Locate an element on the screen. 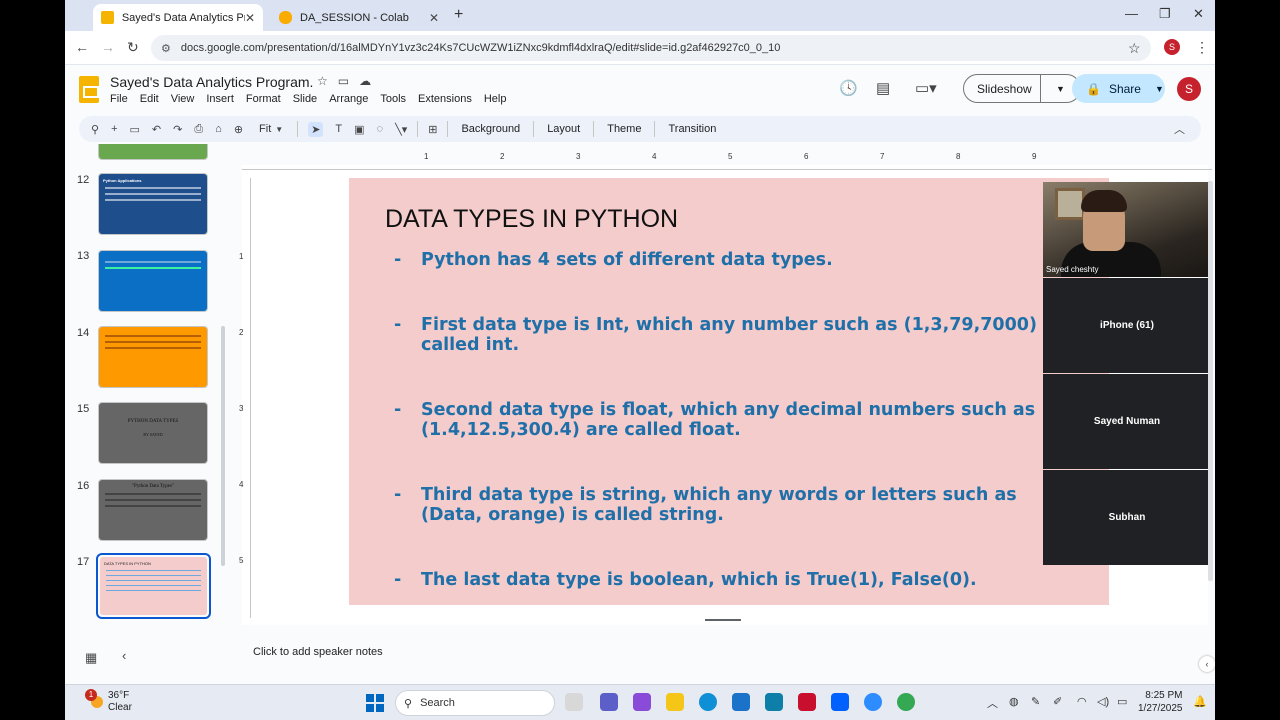 The height and width of the screenshot is (720, 1280). new-tab-icon: + is located at coordinates (458, 15).